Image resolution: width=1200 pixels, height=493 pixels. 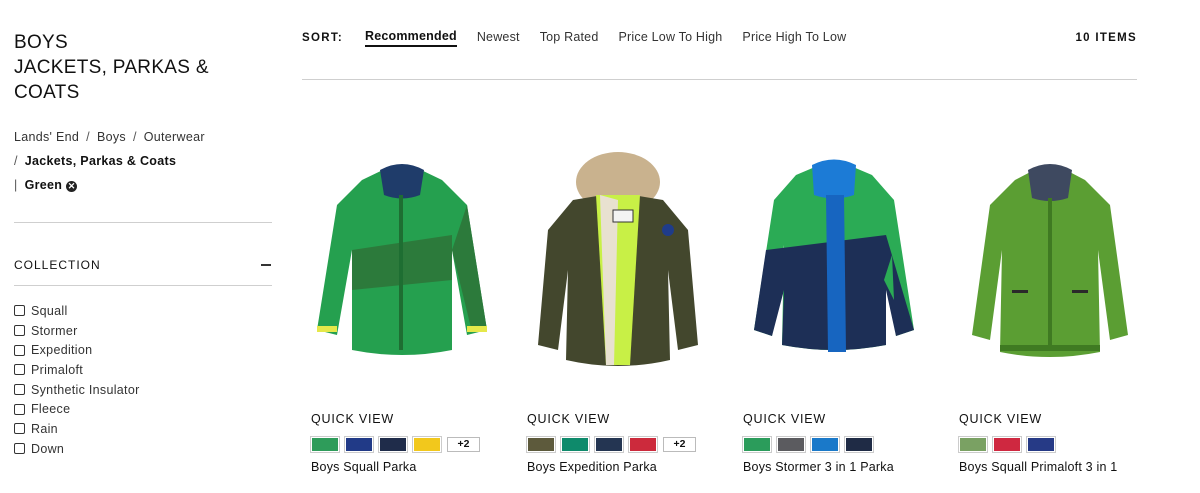 I want to click on sort-divider, so click(x=719, y=79).